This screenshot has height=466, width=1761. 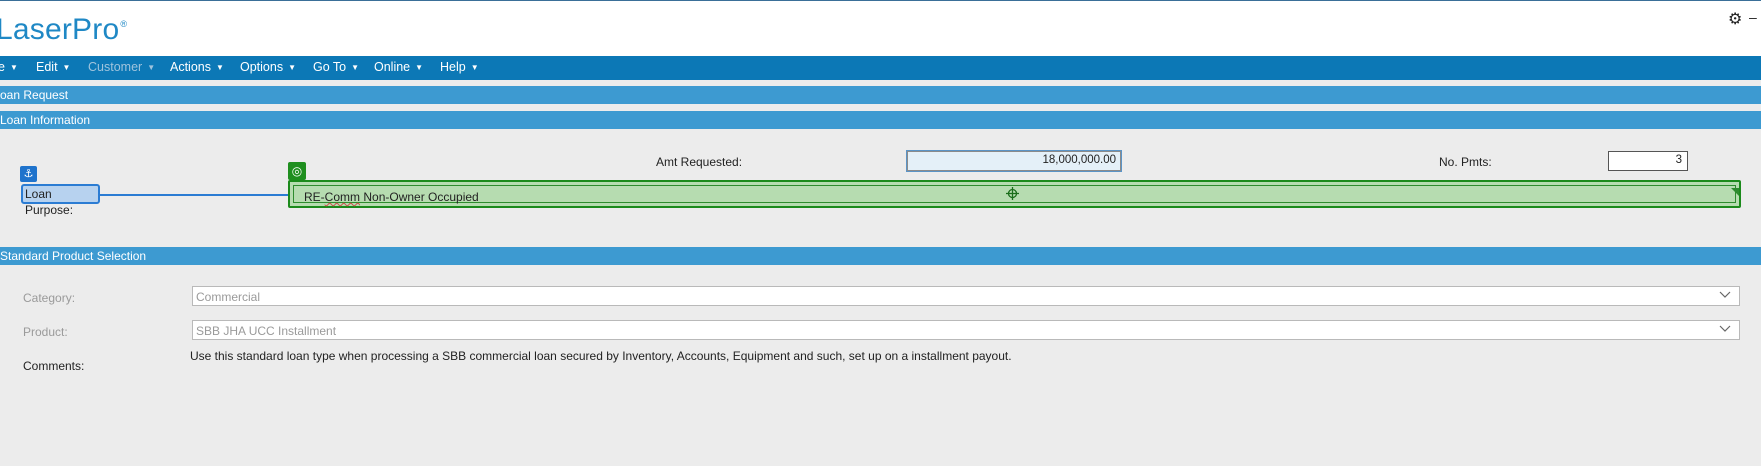 I want to click on menu-help: Help ▼, so click(x=459, y=67).